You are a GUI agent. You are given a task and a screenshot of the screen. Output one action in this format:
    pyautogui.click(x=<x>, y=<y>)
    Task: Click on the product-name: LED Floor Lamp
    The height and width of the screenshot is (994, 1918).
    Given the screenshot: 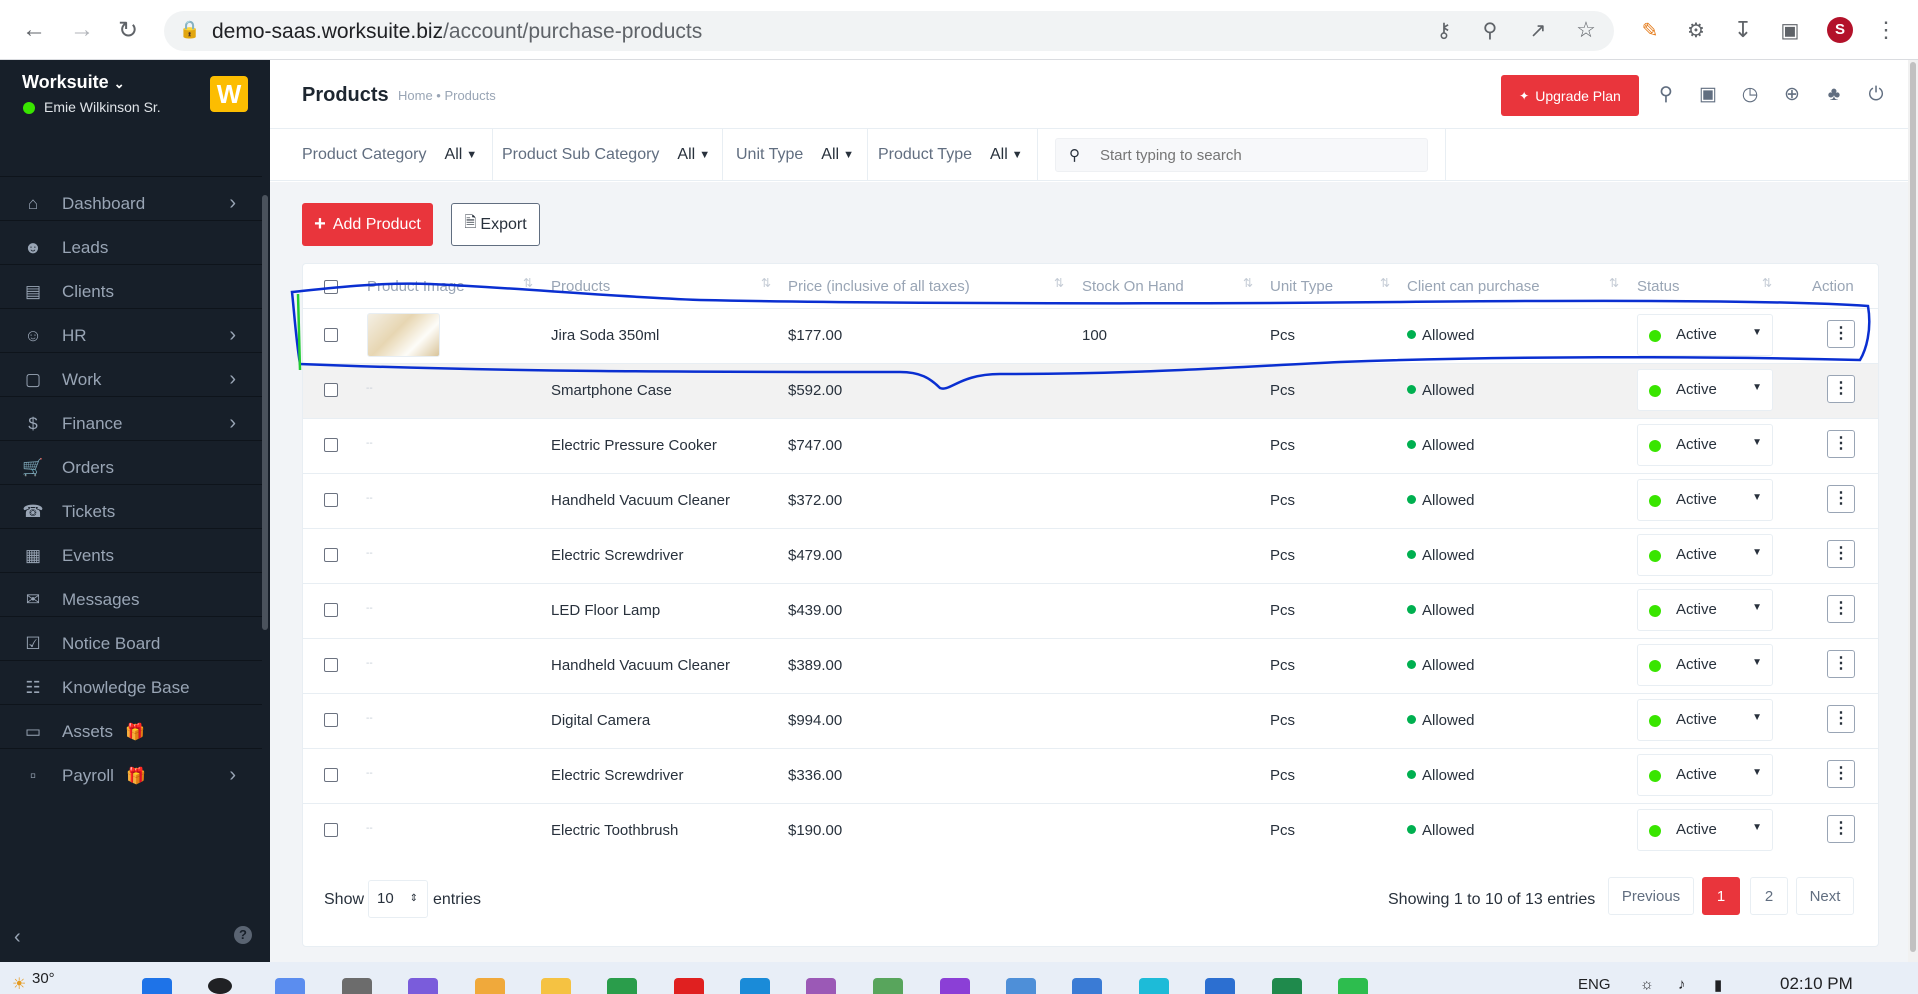 What is the action you would take?
    pyautogui.click(x=605, y=610)
    